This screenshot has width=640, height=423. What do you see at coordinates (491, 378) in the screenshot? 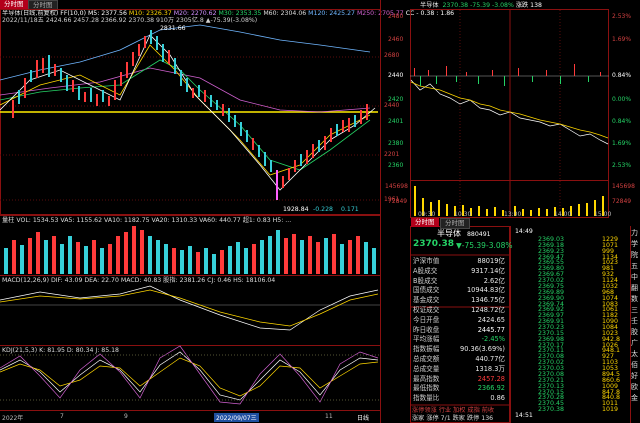
I see `info-row-value: 2457.28` at bounding box center [491, 378].